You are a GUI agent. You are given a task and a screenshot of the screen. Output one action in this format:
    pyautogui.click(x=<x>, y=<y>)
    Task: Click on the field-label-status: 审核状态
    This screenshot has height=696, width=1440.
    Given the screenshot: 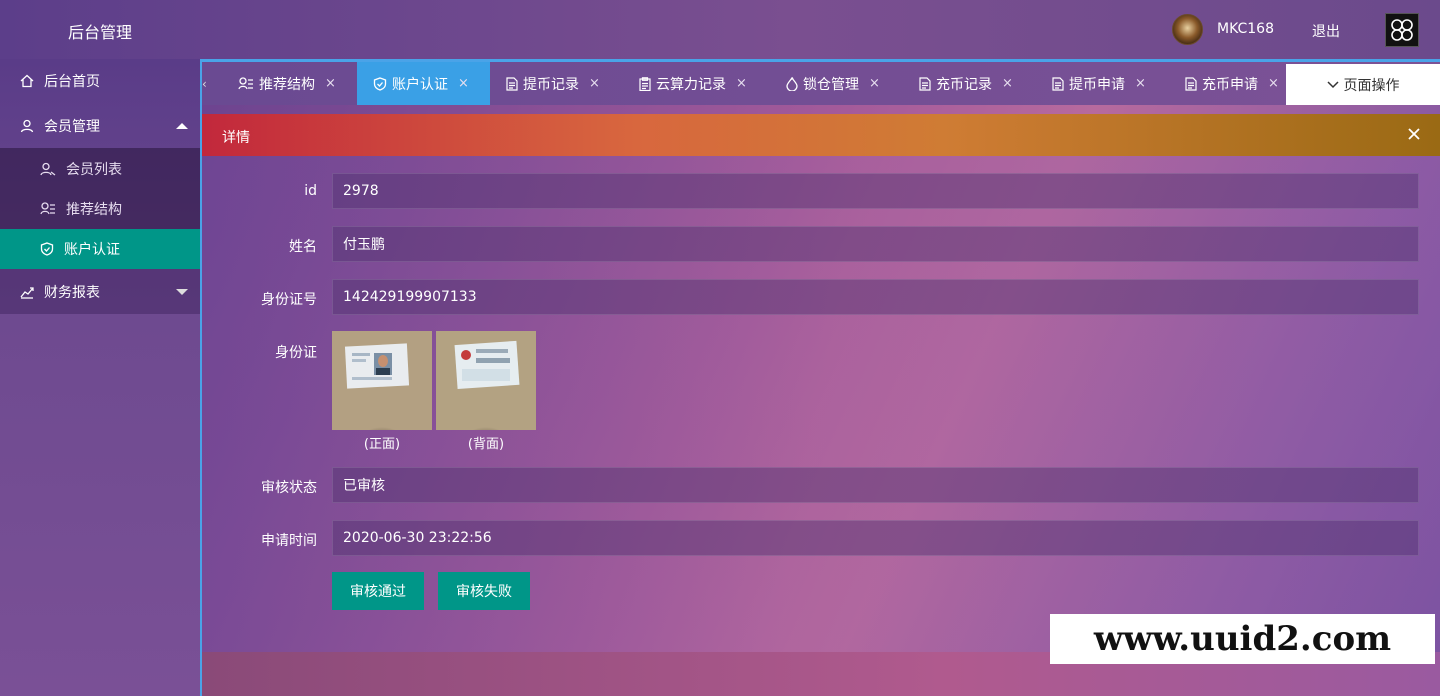 What is the action you would take?
    pyautogui.click(x=289, y=488)
    